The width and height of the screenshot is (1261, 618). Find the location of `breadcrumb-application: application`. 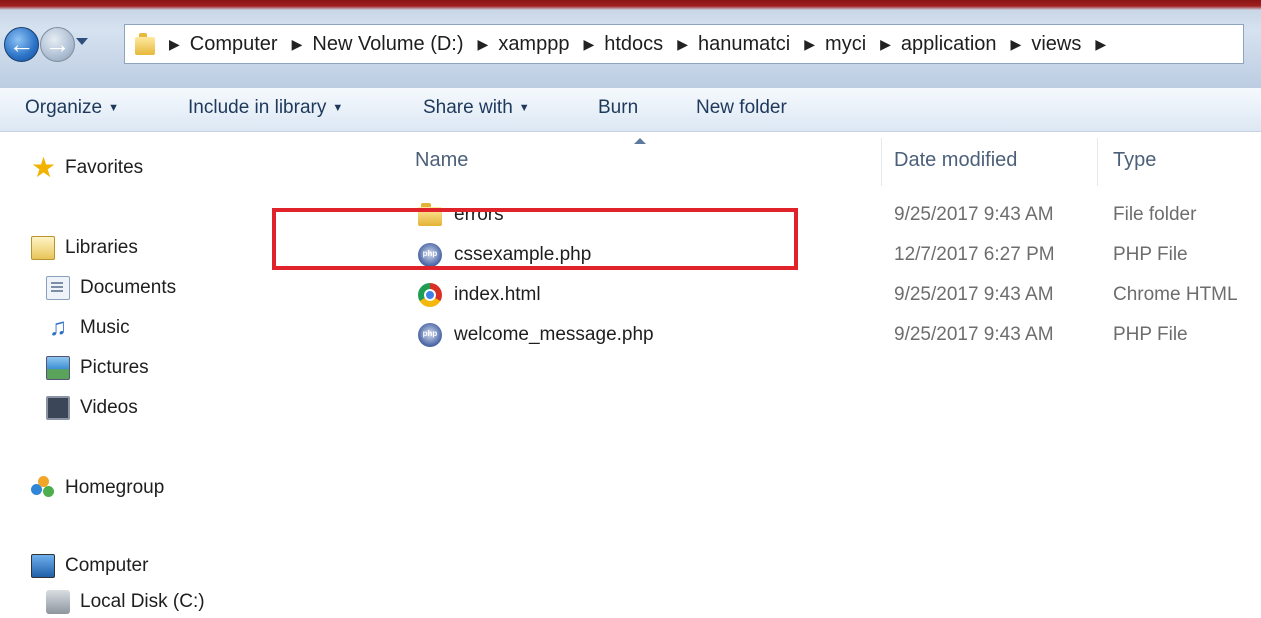

breadcrumb-application: application is located at coordinates (949, 44).